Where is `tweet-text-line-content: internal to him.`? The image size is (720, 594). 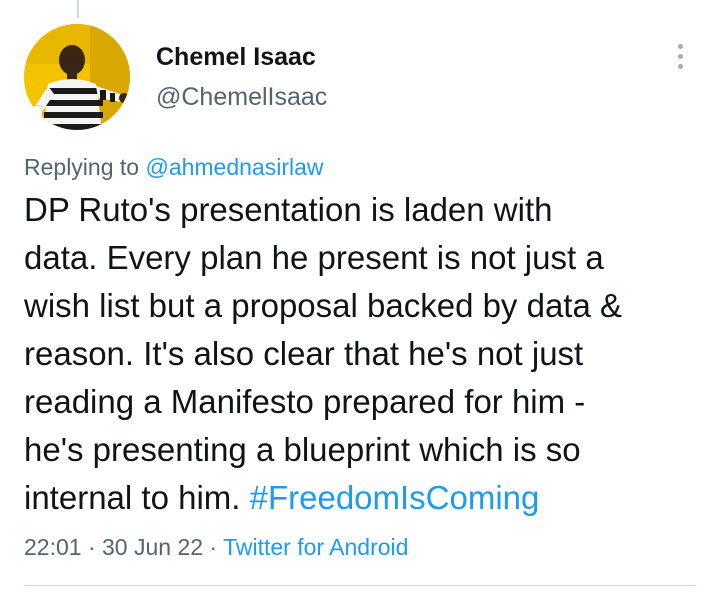 tweet-text-line-content: internal to him. is located at coordinates (137, 497).